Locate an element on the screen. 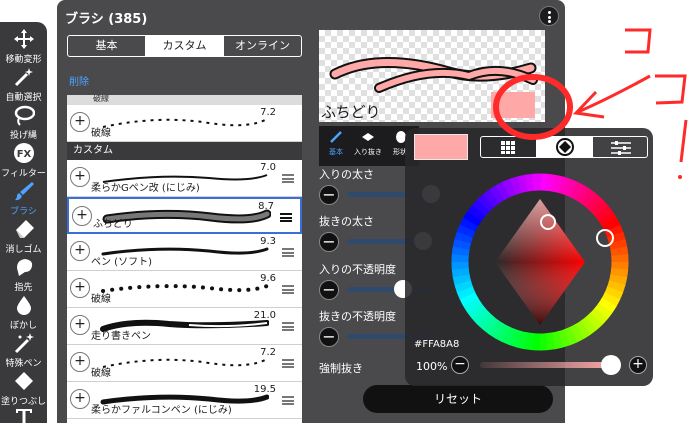  handwritten-exclamation-dot is located at coordinates (680, 177).